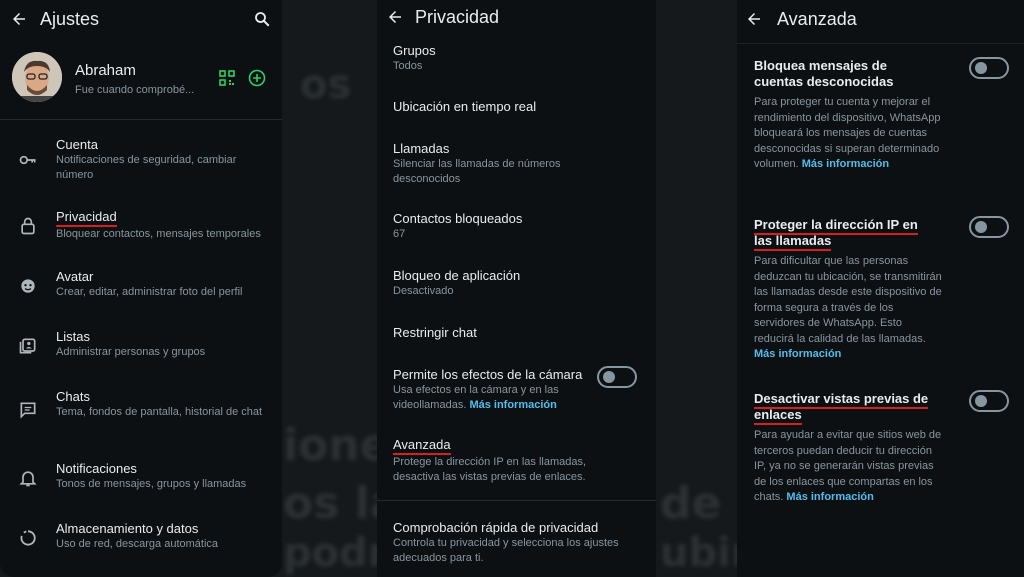  Describe the element at coordinates (28, 479) in the screenshot. I see `bell-icon` at that location.